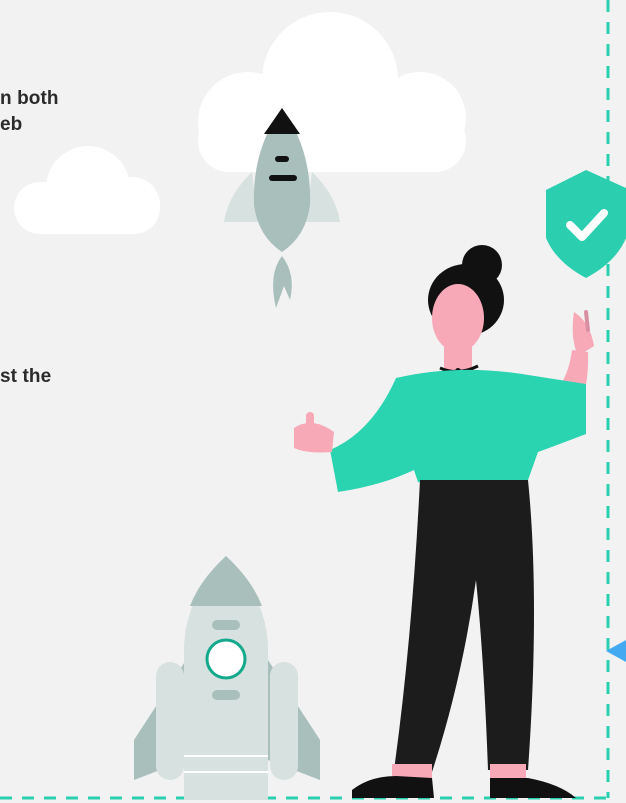  Describe the element at coordinates (616, 651) in the screenshot. I see `arrow-pointer-icon` at that location.